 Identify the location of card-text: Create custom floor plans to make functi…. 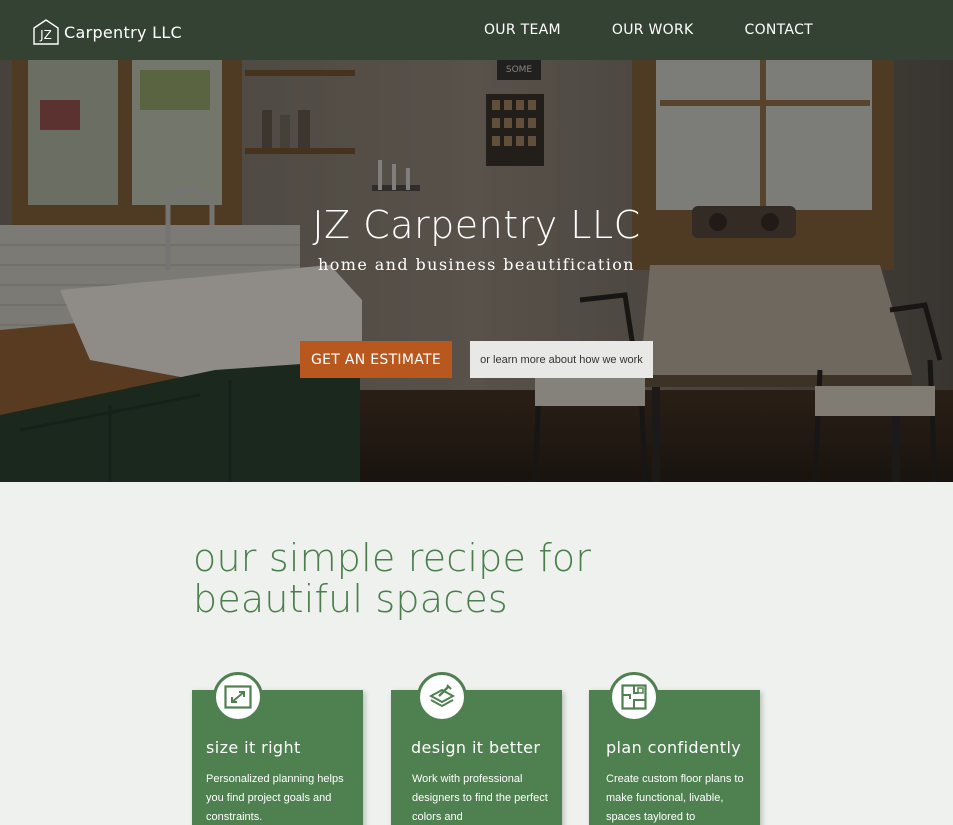
(675, 798).